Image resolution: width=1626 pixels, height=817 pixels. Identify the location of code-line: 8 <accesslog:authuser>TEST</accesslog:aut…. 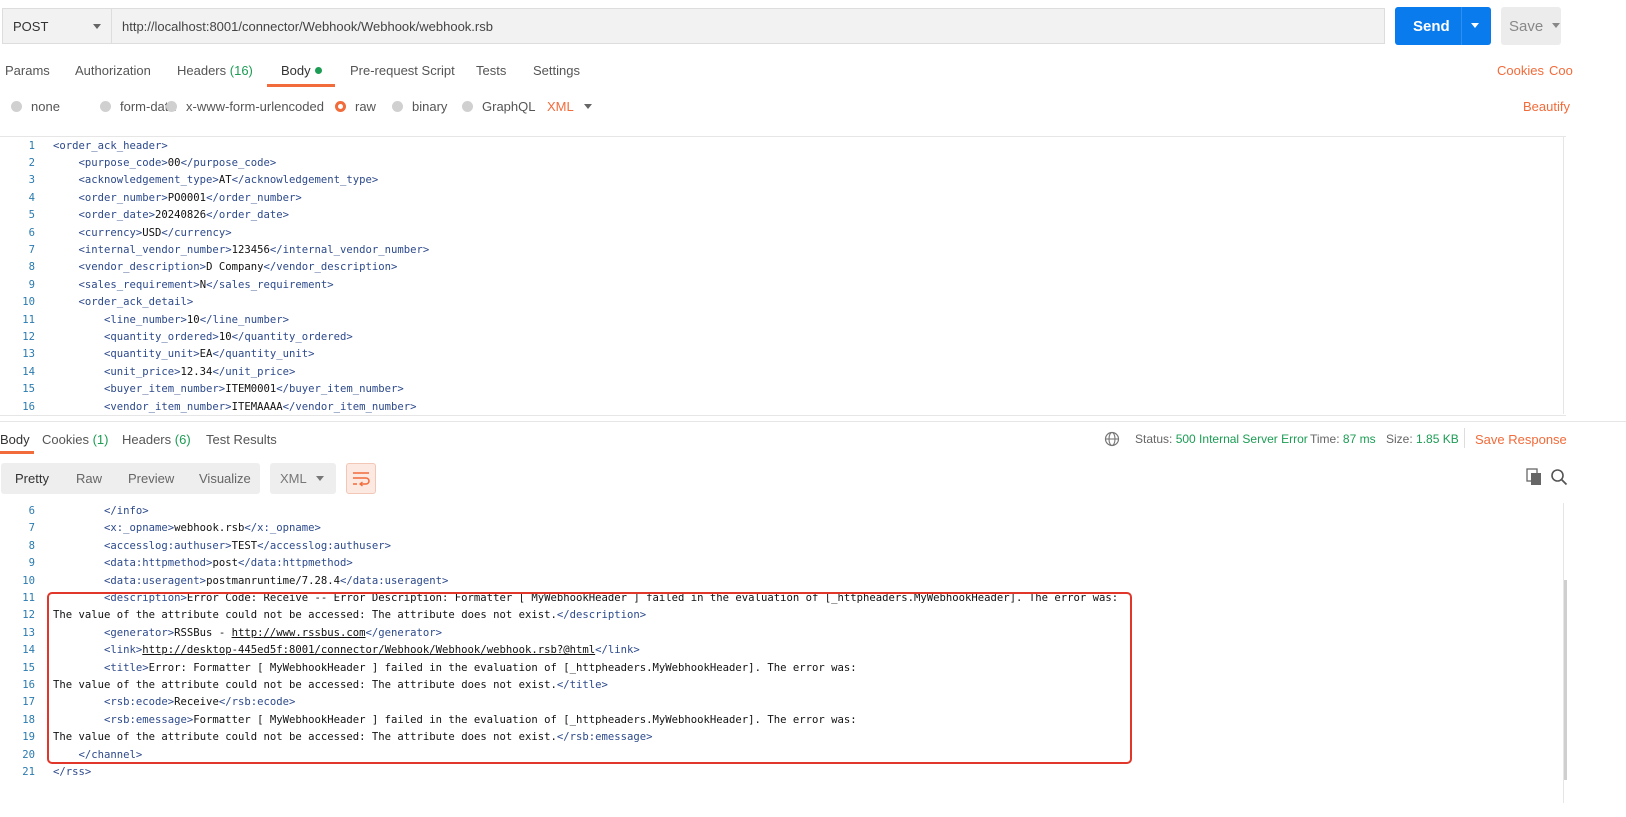
(195, 546).